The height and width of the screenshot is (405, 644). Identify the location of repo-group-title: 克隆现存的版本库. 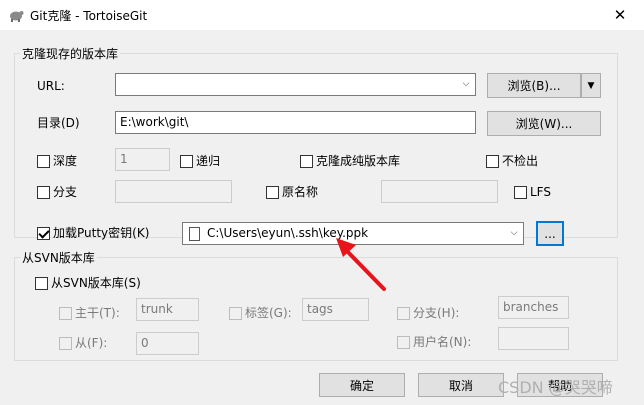
(70, 54).